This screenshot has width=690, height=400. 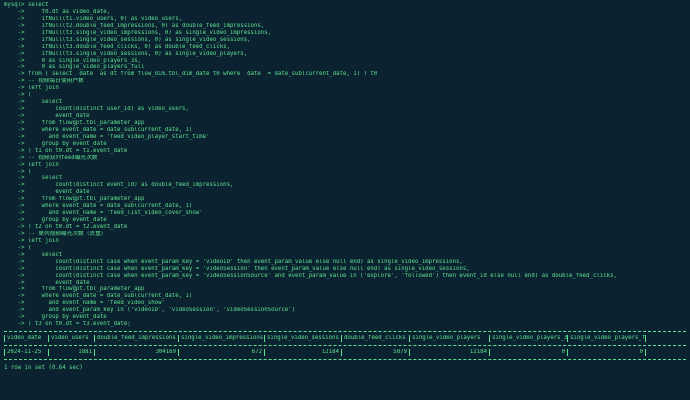 What do you see at coordinates (66, 227) in the screenshot?
I see `sql-line: -> ) t2 on t0.dt = t2.event_date` at bounding box center [66, 227].